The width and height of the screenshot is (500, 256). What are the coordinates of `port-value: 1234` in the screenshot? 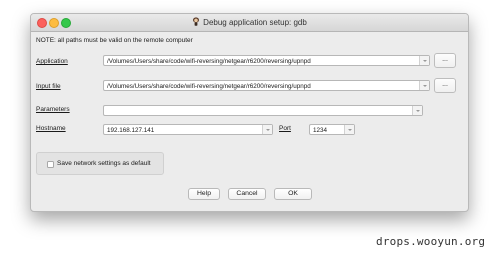 It's located at (320, 130).